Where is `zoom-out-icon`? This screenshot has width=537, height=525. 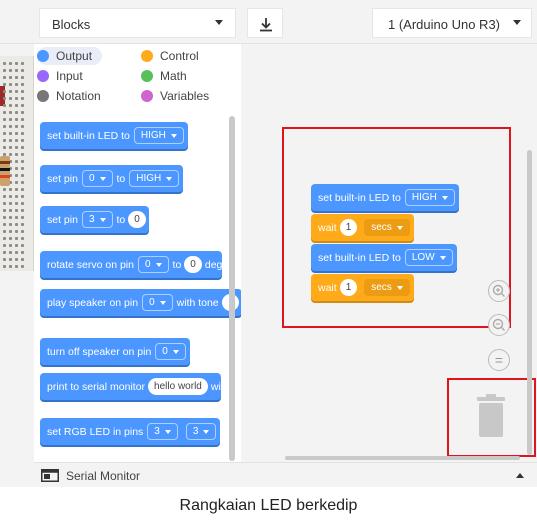
zoom-out-icon is located at coordinates (498, 324).